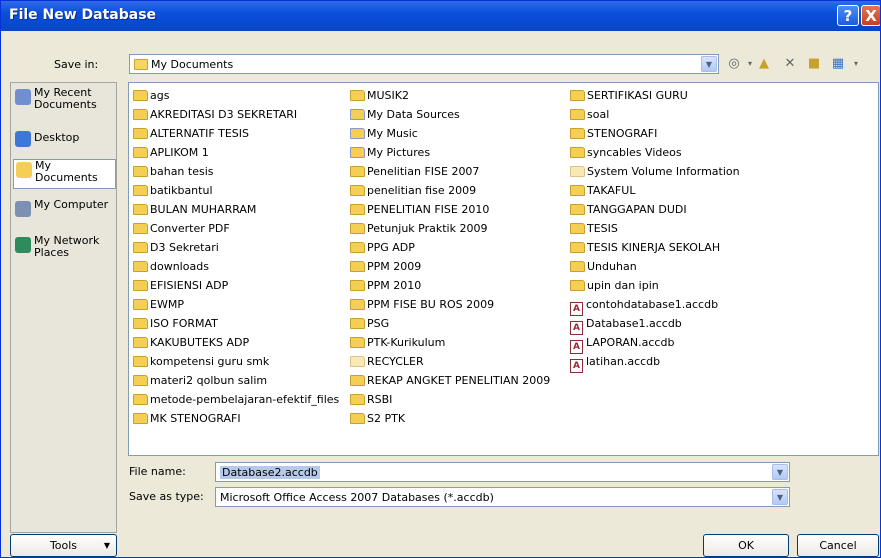  I want to click on list-item: MUSIK2, so click(379, 96).